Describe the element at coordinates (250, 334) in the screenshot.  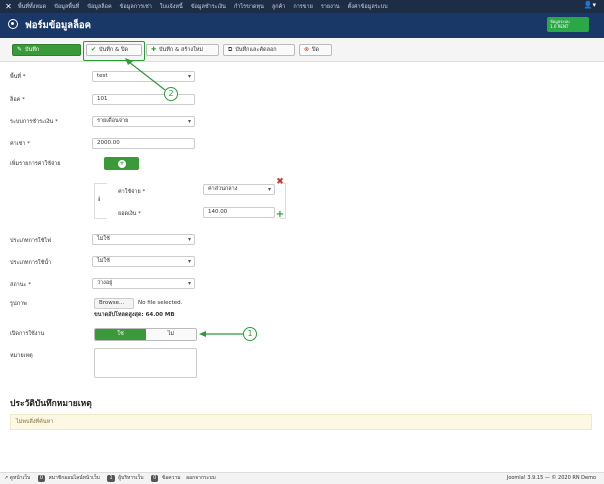
I see `callout-number-1: 1` at that location.